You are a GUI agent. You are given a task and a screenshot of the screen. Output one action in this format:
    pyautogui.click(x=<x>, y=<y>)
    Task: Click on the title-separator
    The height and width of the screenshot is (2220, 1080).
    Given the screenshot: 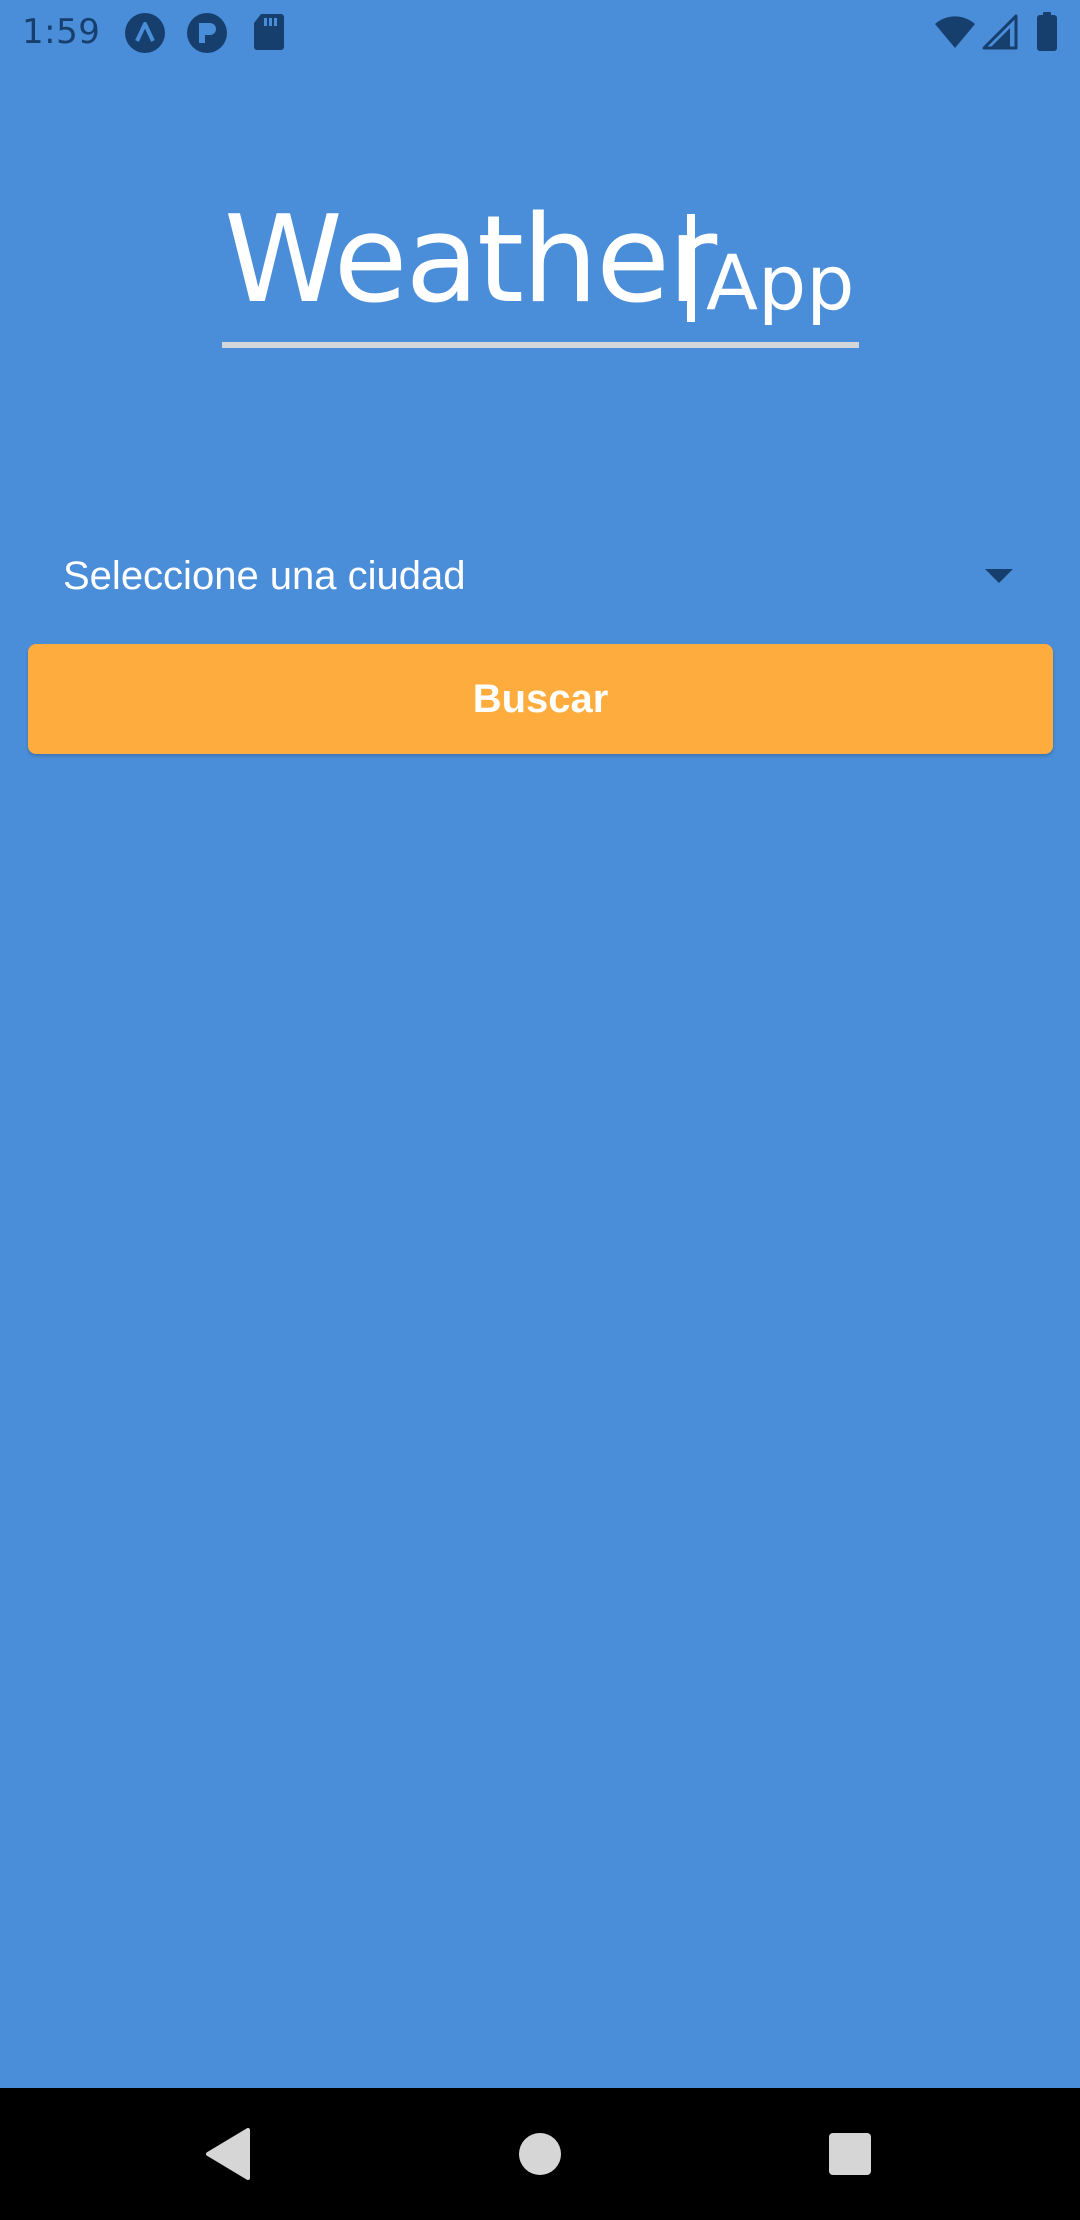 What is the action you would take?
    pyautogui.click(x=691, y=268)
    